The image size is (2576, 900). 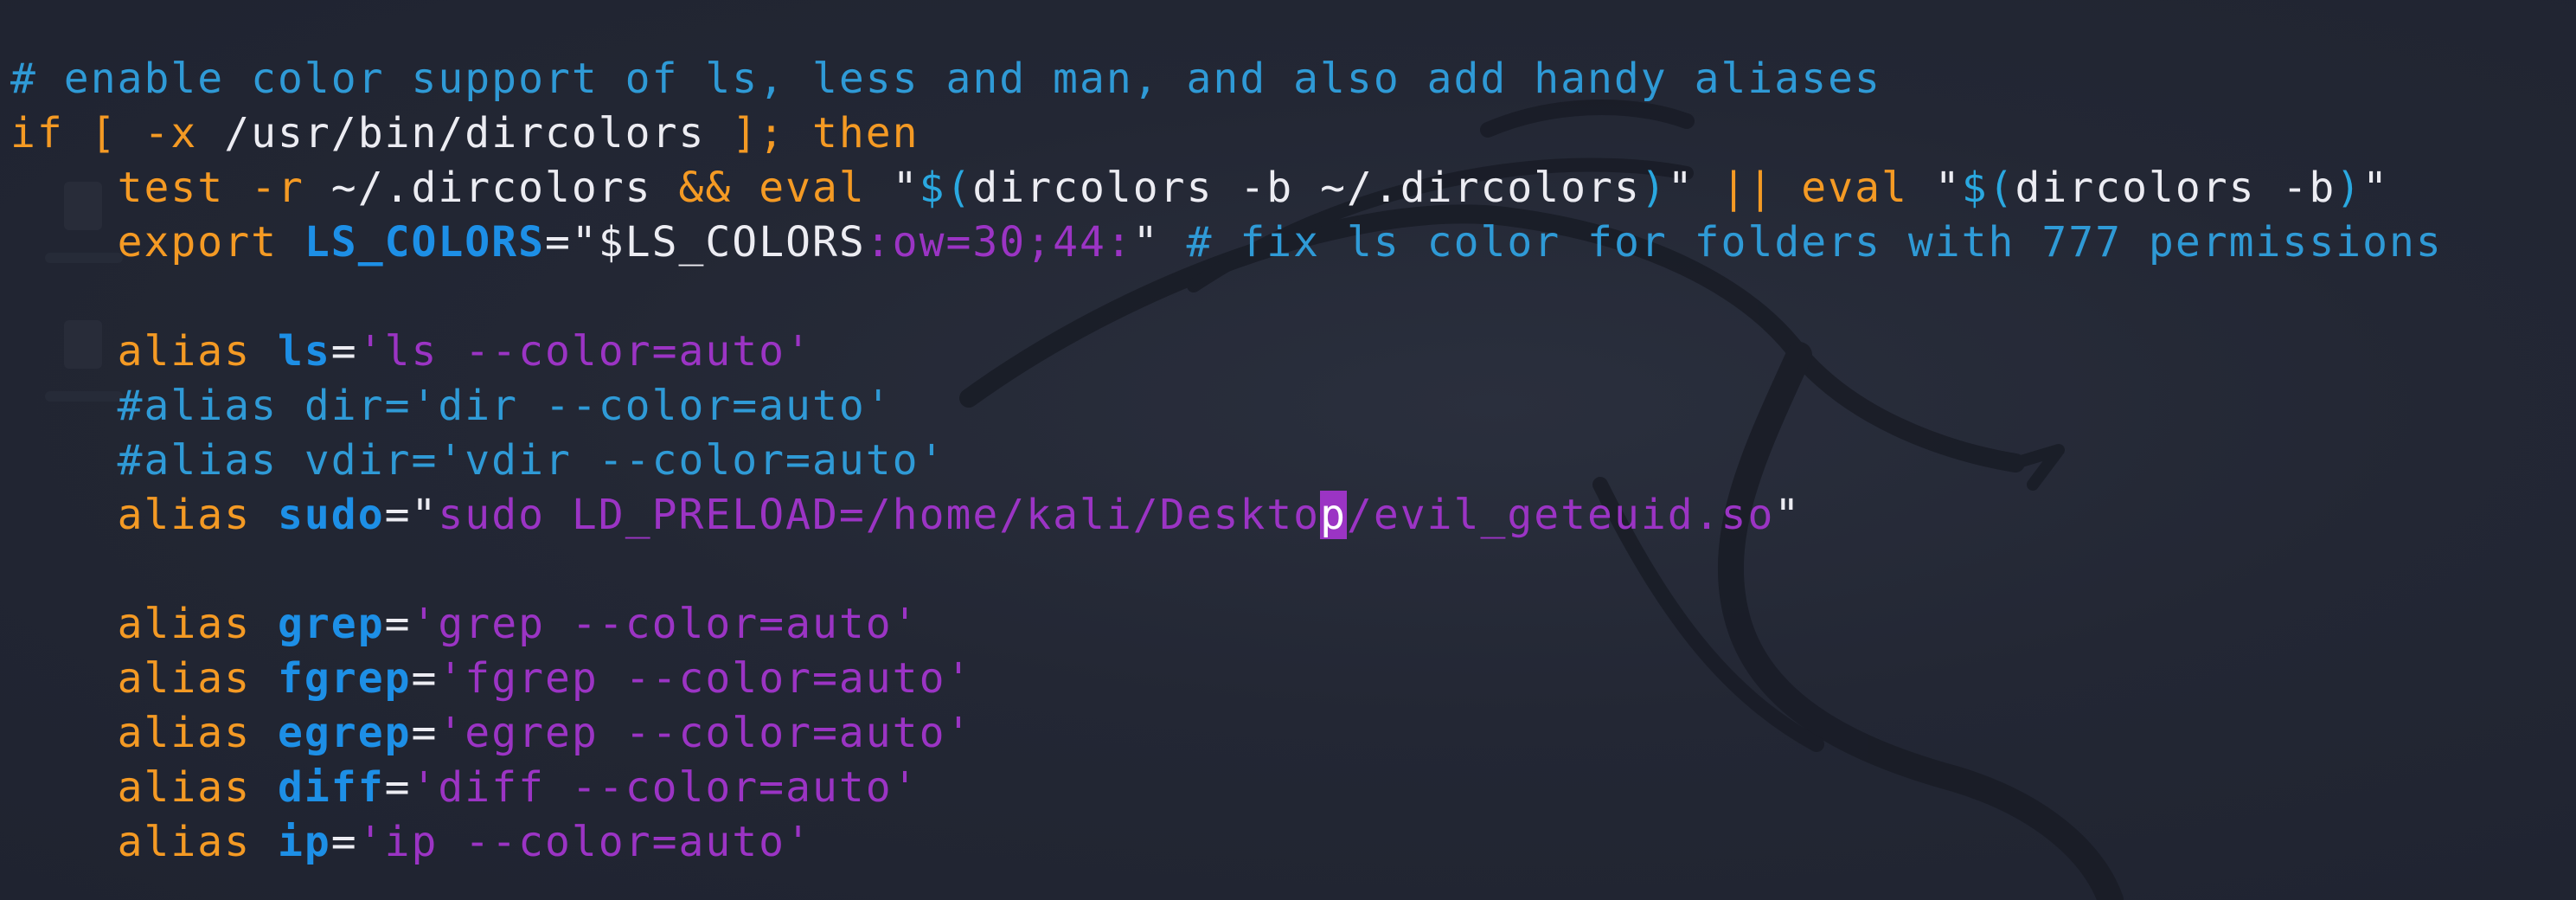 I want to click on code-line: #alias vdir='vdir --color=auto', so click(x=1226, y=461).